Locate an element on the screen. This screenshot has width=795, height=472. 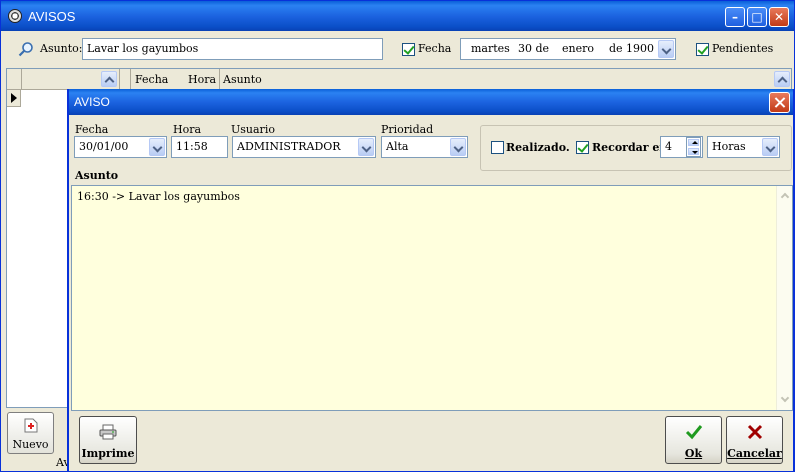
fecha-filter-checkbox is located at coordinates (408, 49).